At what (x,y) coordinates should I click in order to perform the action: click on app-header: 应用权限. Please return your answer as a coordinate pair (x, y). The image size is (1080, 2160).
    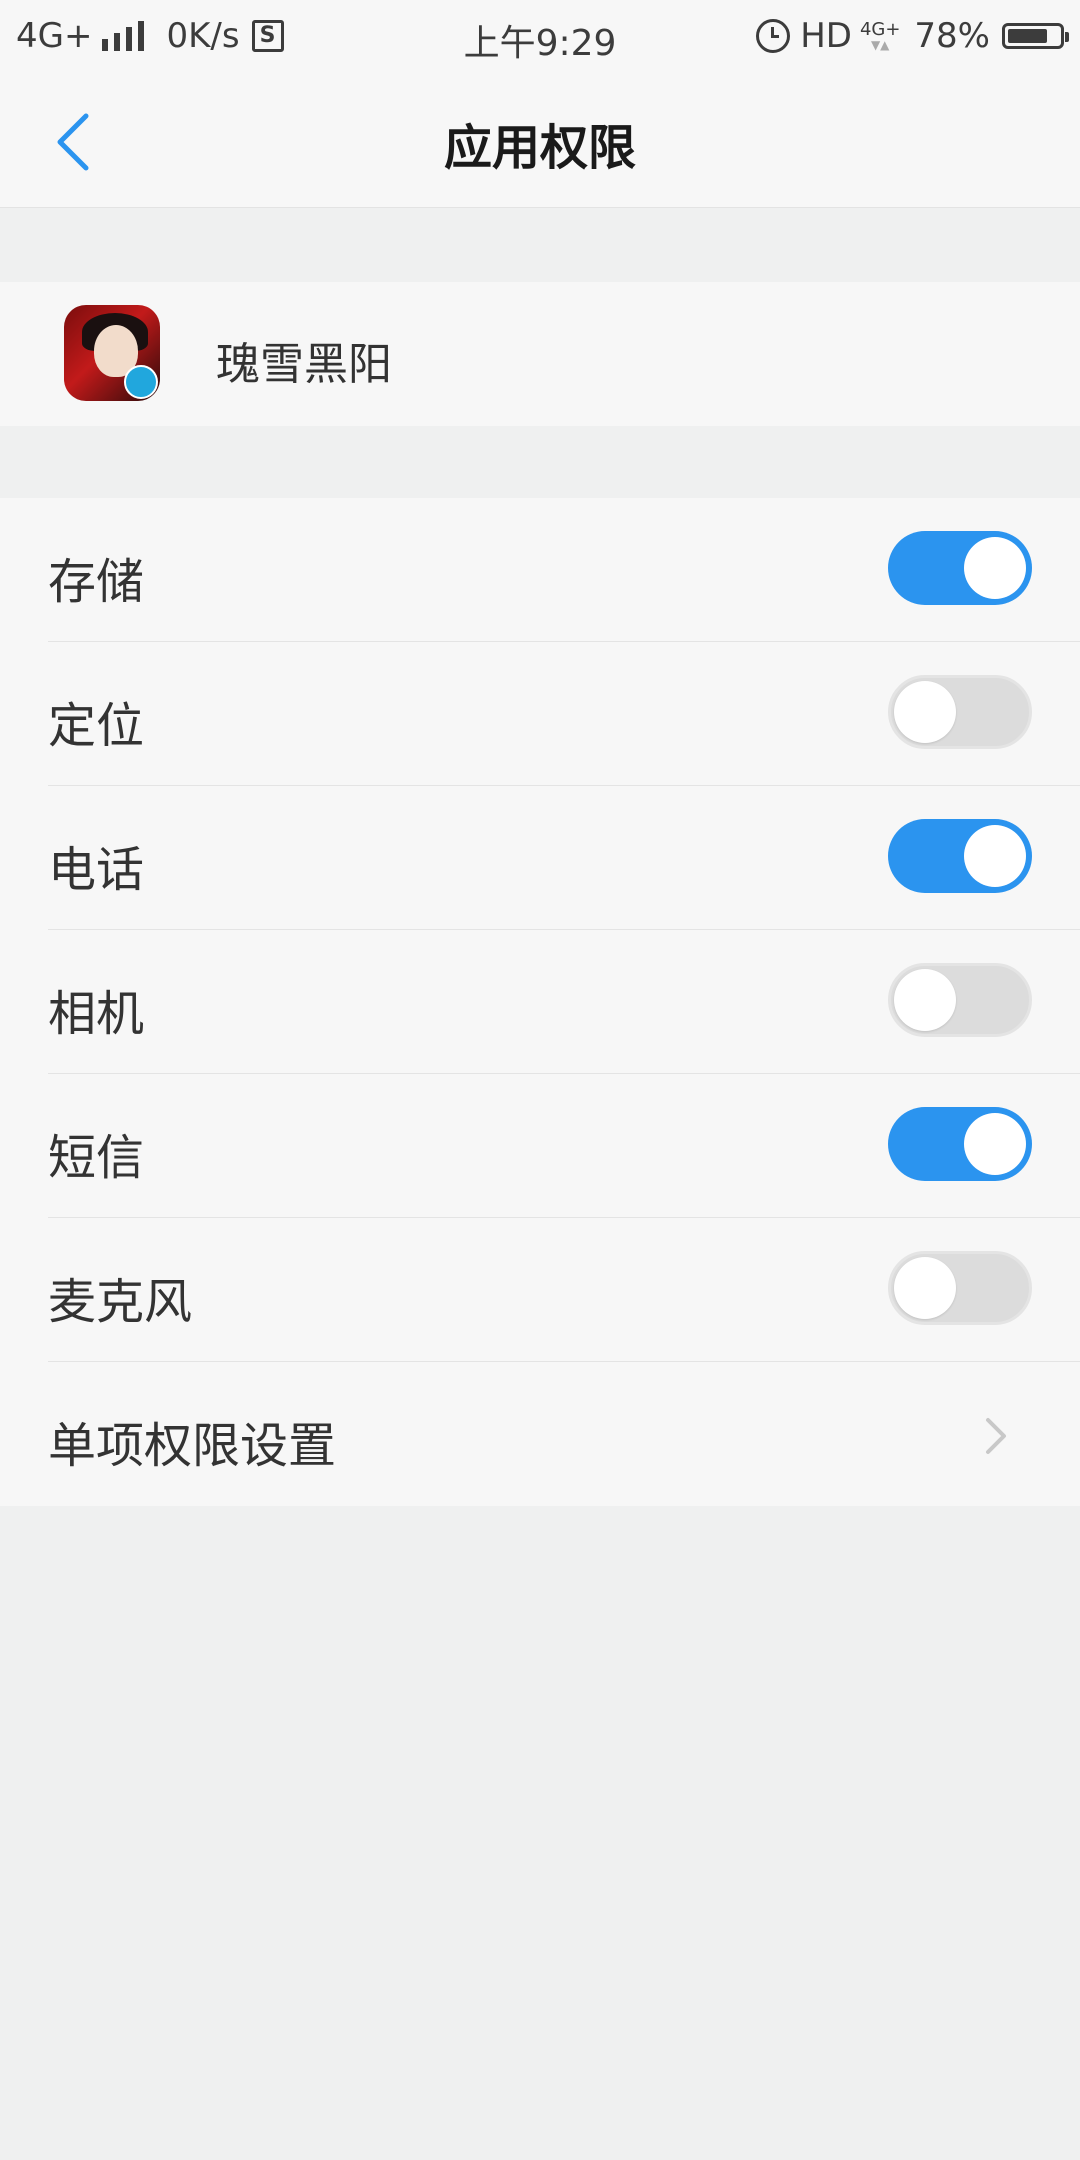
    Looking at the image, I should click on (540, 140).